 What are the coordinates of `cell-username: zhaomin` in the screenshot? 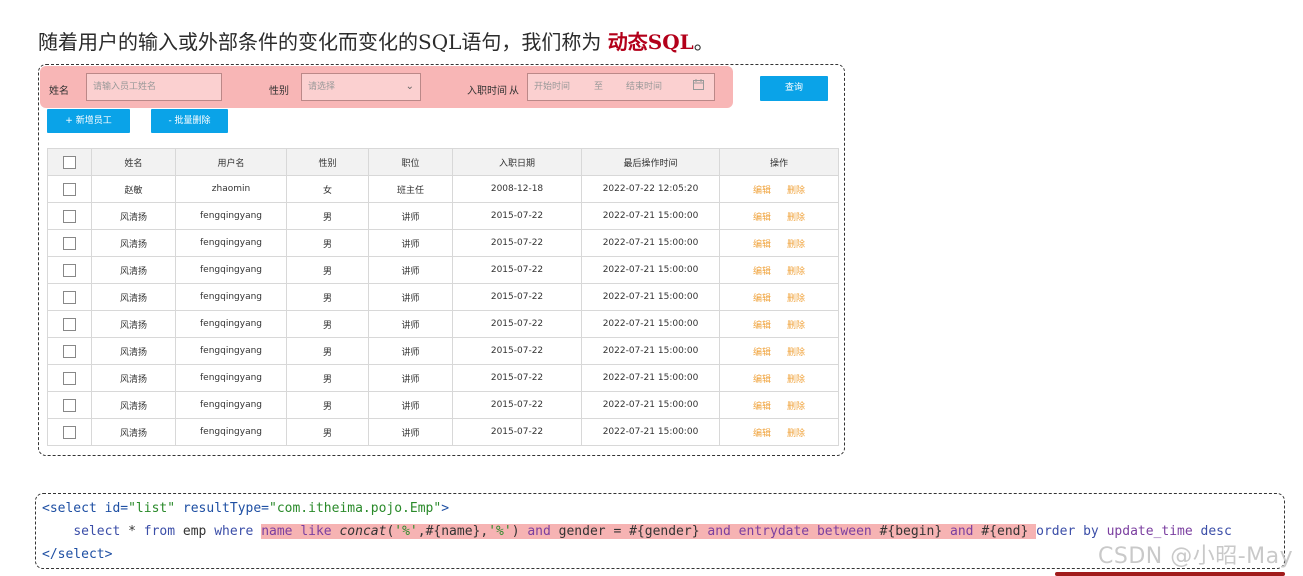 It's located at (231, 189).